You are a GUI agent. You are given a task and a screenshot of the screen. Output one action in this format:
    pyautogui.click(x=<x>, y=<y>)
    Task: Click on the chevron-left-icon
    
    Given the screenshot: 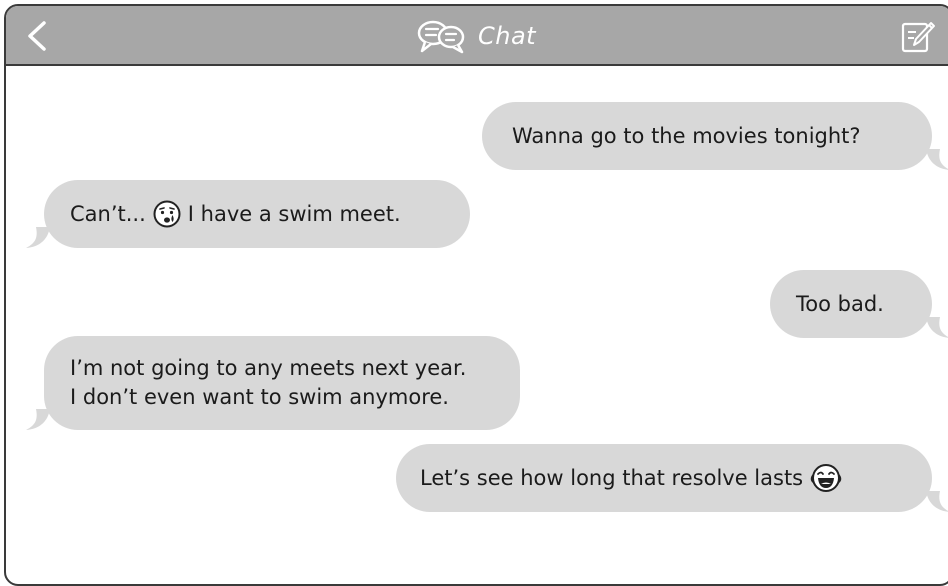 What is the action you would take?
    pyautogui.click(x=37, y=36)
    